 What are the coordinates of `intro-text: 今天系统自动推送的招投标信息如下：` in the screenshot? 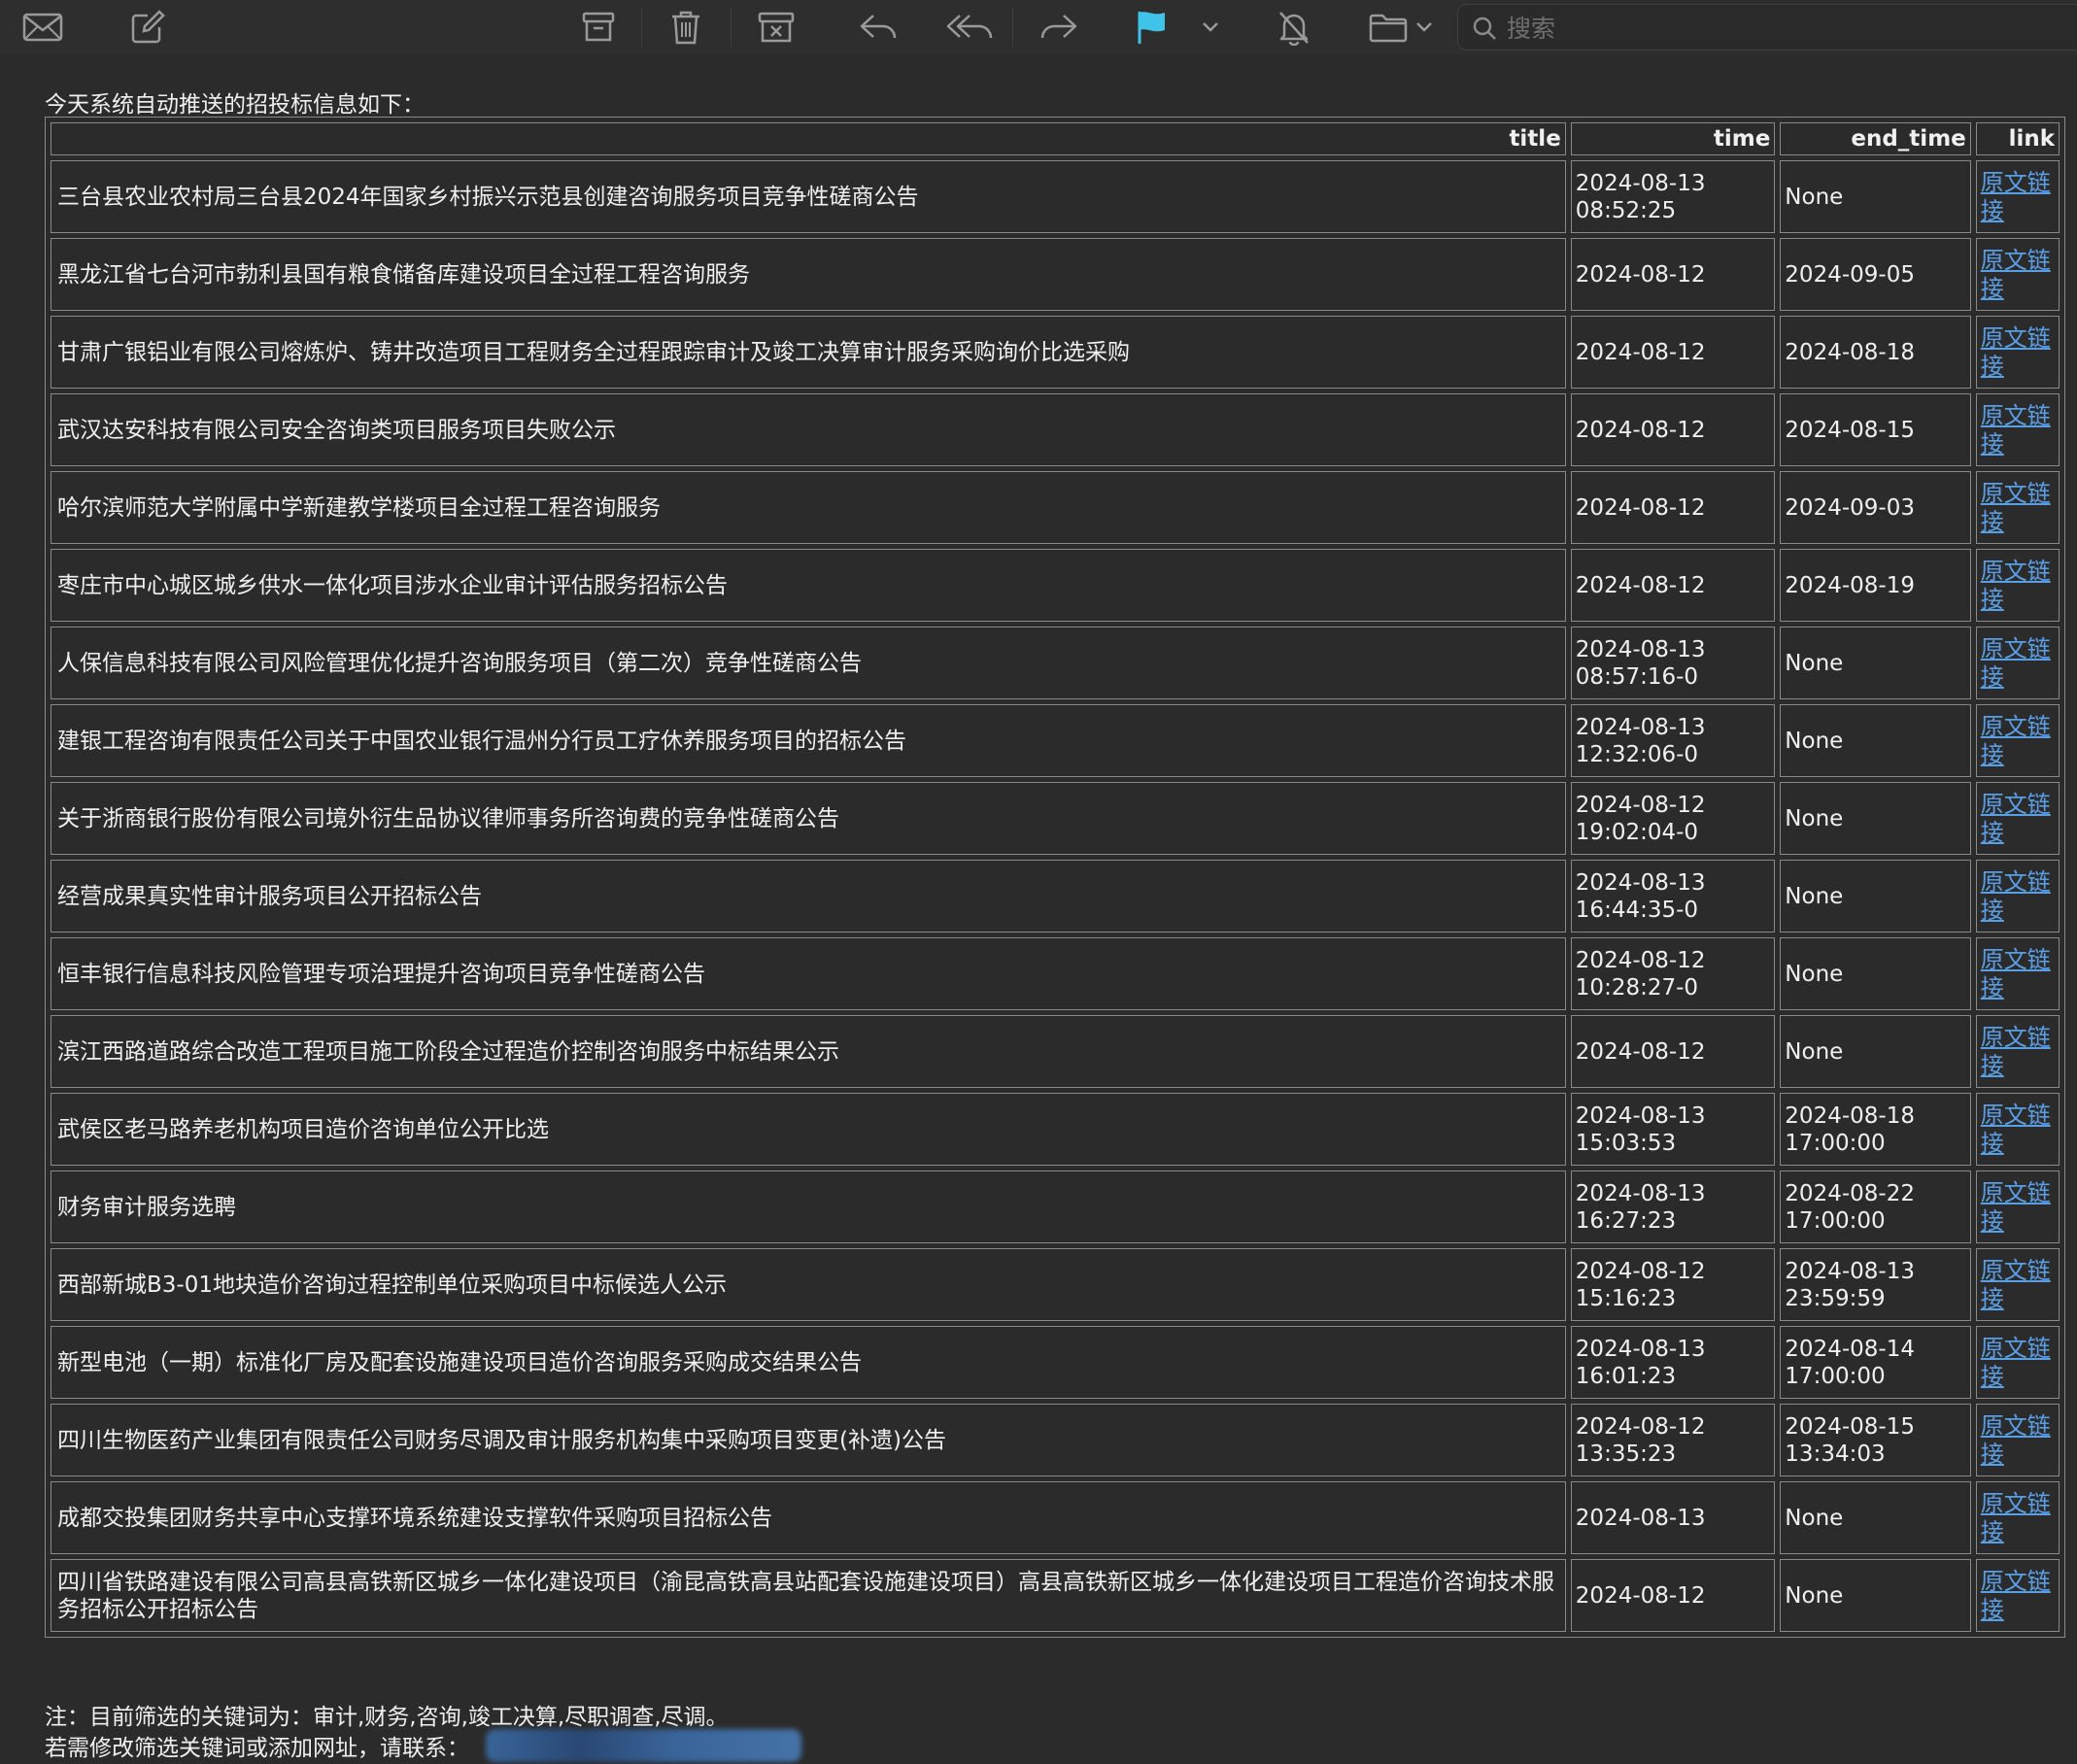 It's located at (235, 105).